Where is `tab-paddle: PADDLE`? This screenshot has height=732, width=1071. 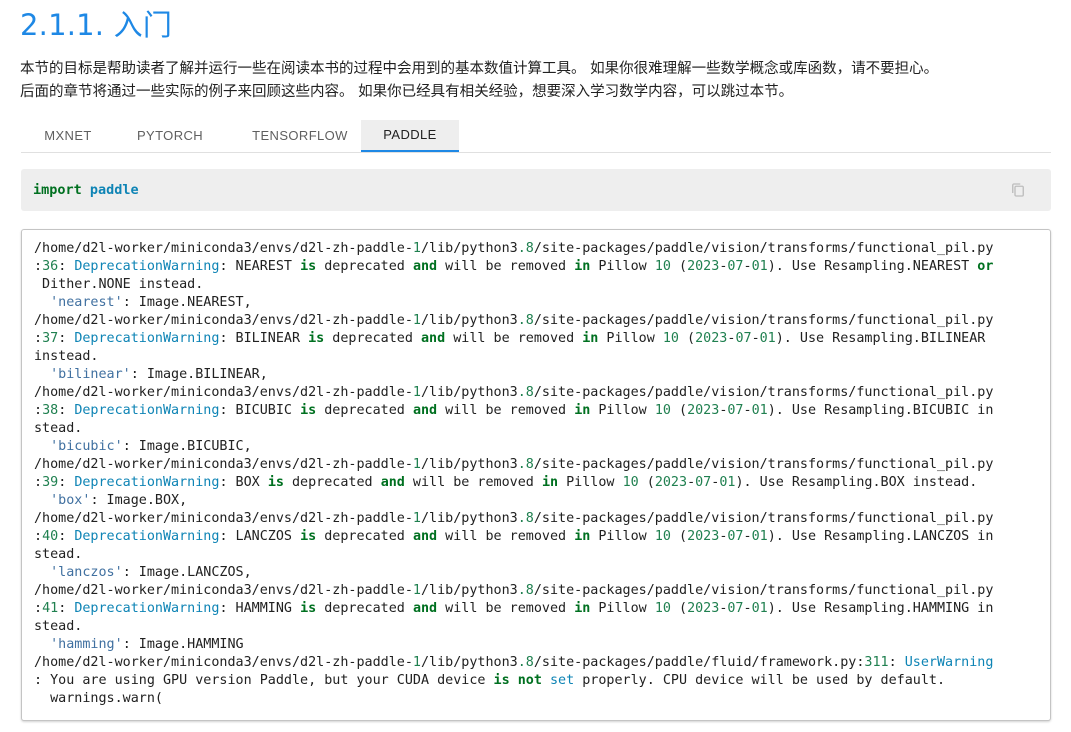
tab-paddle: PADDLE is located at coordinates (410, 136).